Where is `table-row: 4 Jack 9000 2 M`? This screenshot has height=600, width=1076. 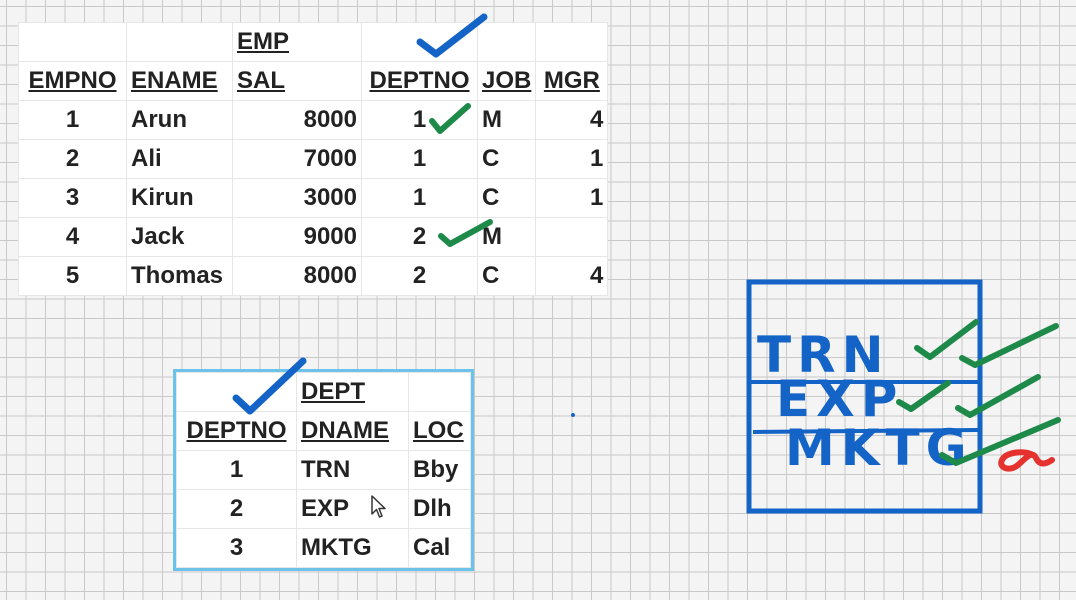
table-row: 4 Jack 9000 2 M is located at coordinates (313, 237).